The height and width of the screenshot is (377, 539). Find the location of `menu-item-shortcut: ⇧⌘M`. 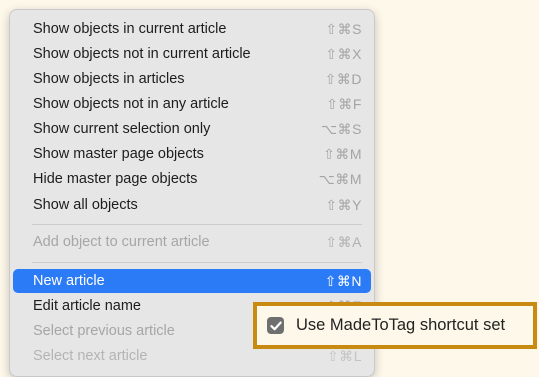

menu-item-shortcut: ⇧⌘M is located at coordinates (342, 153).